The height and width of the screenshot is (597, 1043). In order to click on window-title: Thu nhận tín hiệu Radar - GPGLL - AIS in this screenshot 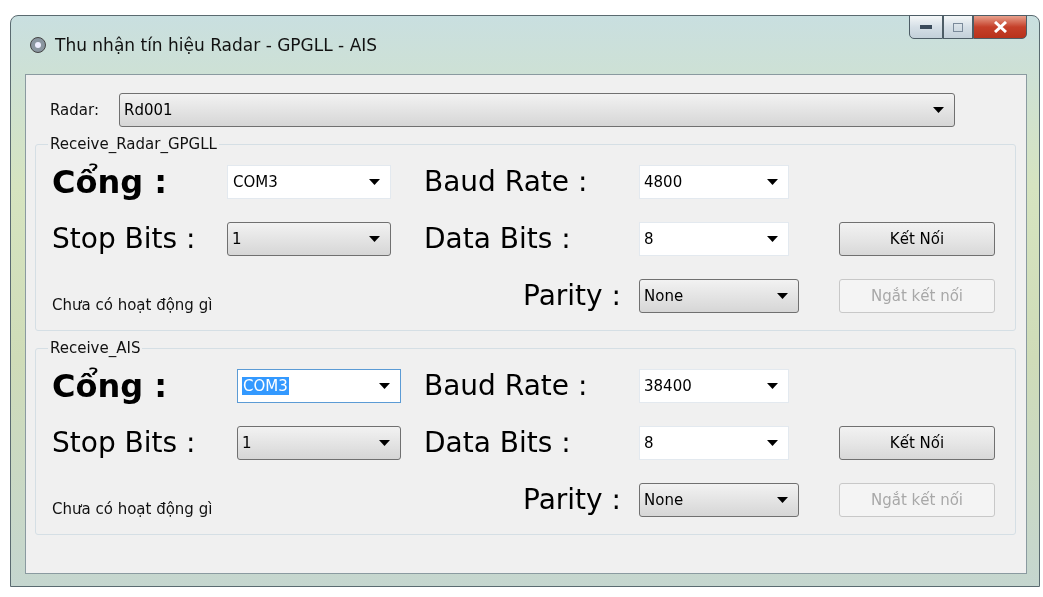, I will do `click(216, 45)`.